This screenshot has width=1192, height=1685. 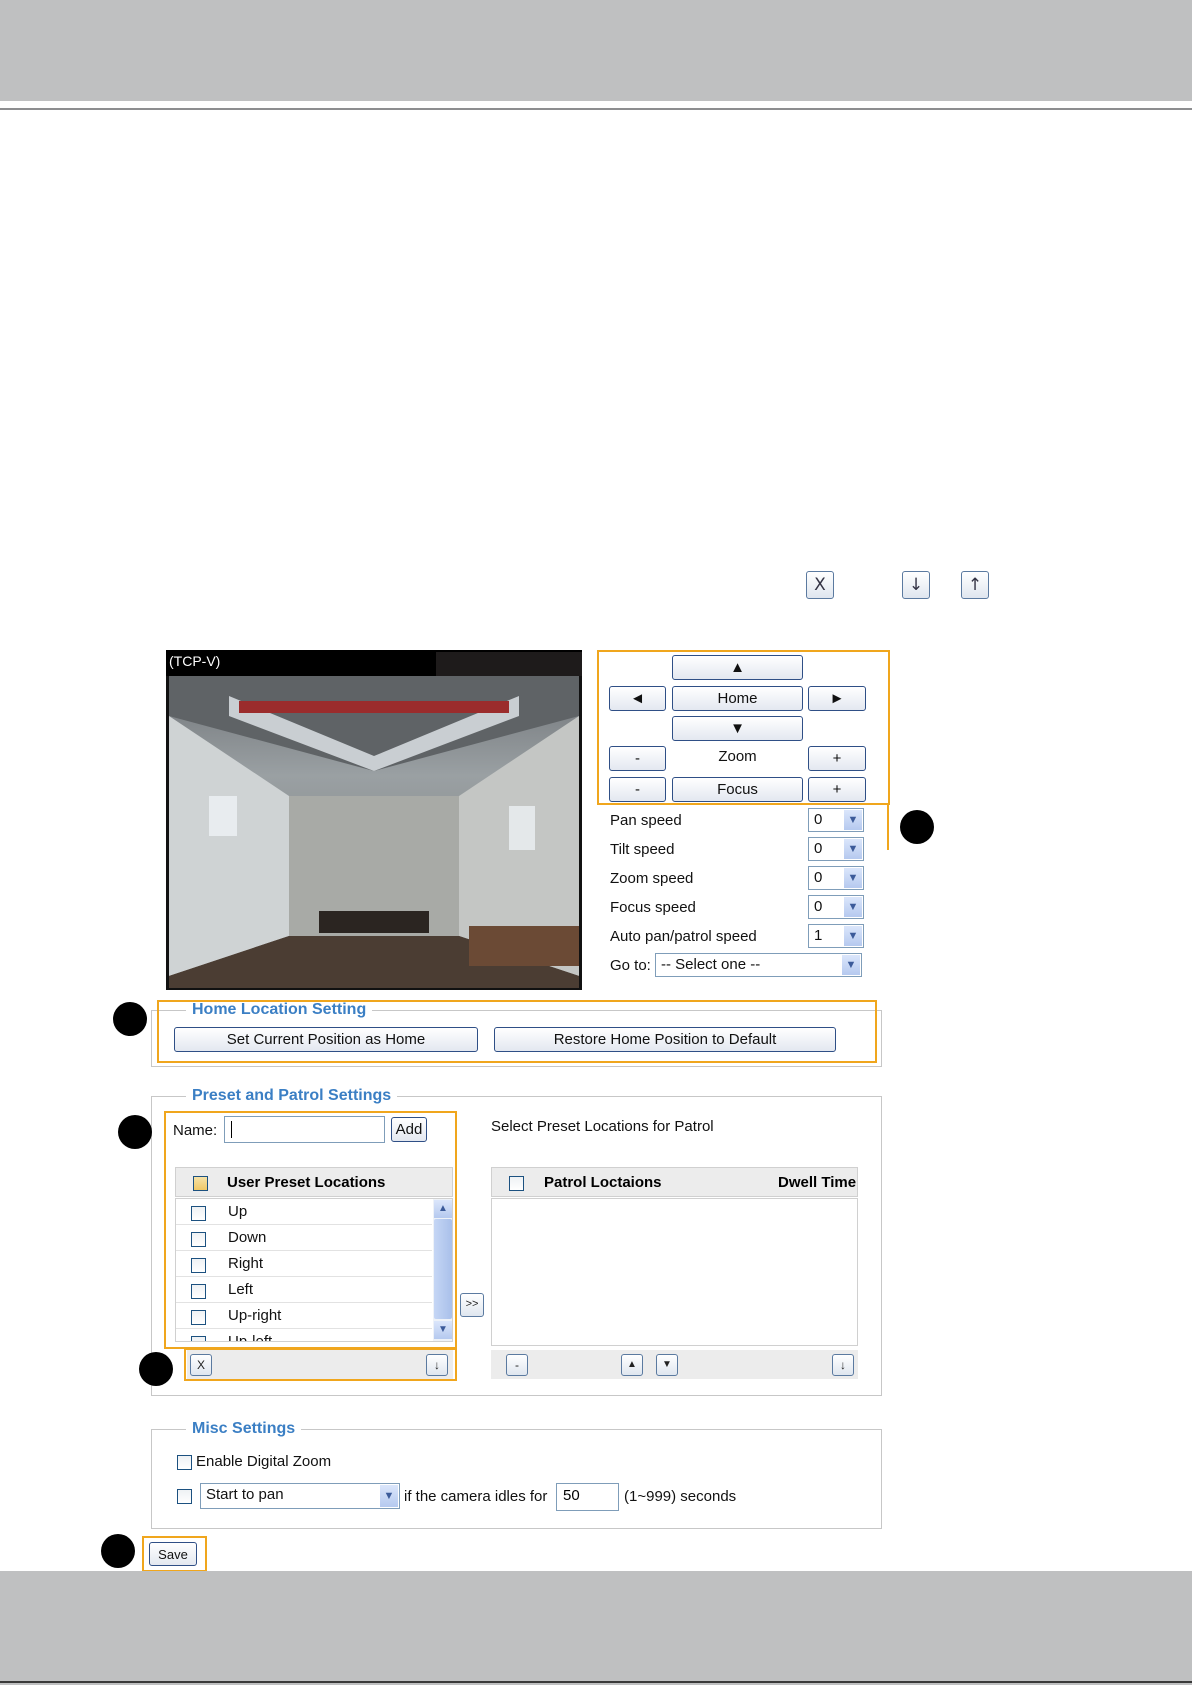 What do you see at coordinates (632, 1365) in the screenshot?
I see `patrol-move-up-button: ▲` at bounding box center [632, 1365].